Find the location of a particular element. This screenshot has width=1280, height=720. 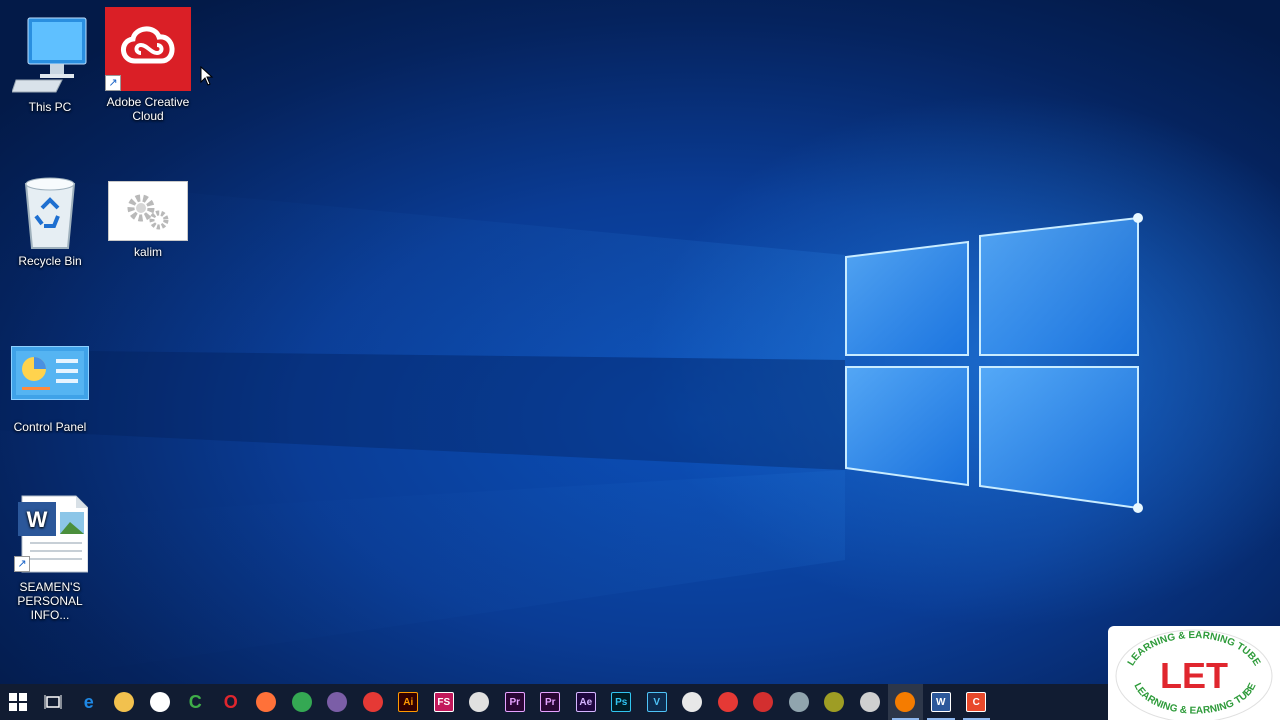

illustrator-icon: Ai is located at coordinates (408, 702).